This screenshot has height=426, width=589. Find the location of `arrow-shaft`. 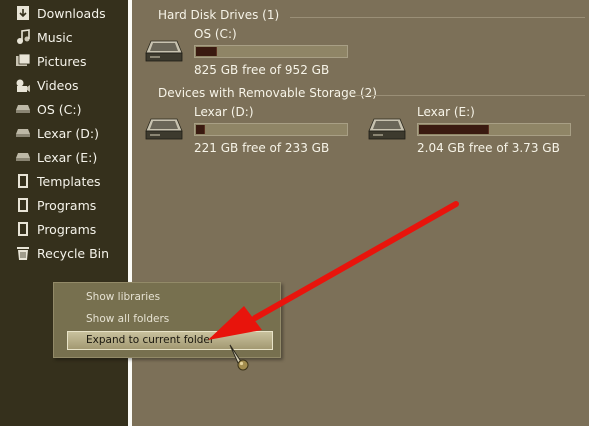

arrow-shaft is located at coordinates (355, 261).